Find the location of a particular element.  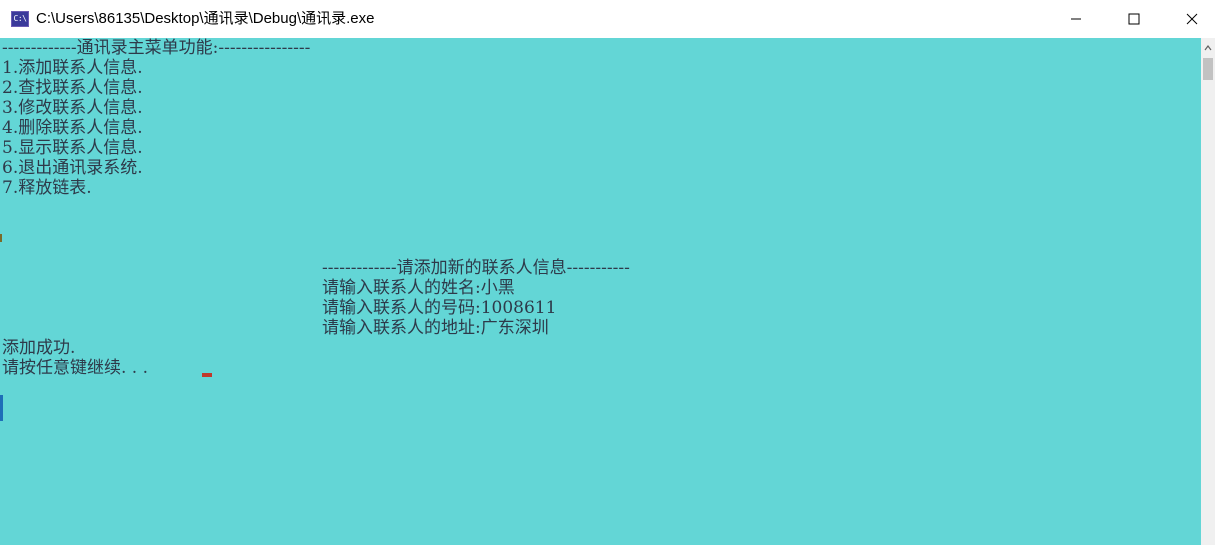

left-edge-marker is located at coordinates (1, 408).